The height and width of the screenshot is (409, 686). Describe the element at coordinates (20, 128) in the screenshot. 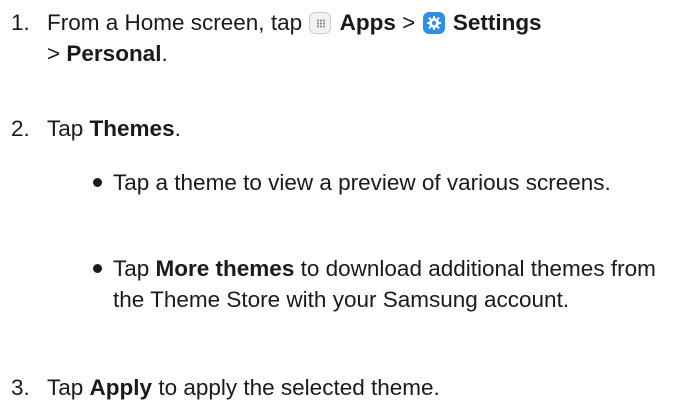

I see `step-number: 2.` at that location.